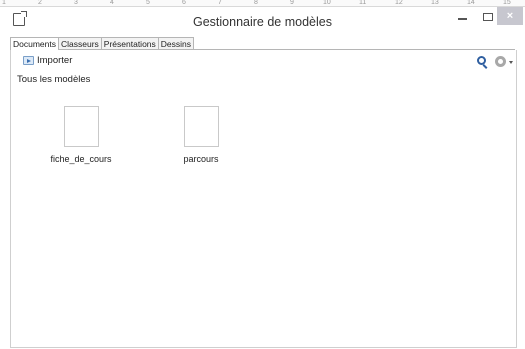 This screenshot has width=525, height=349. I want to click on chevron-down-icon, so click(511, 62).